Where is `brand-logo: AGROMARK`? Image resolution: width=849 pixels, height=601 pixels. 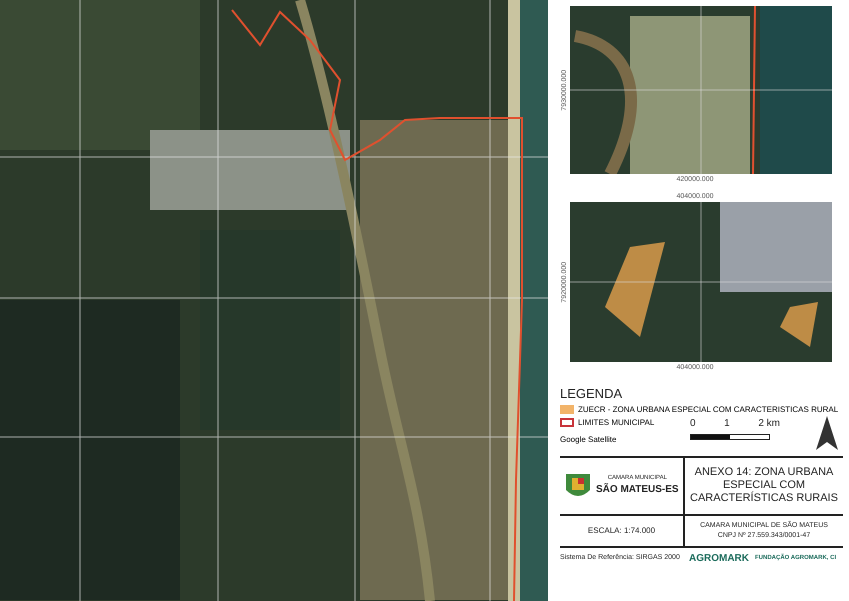
brand-logo: AGROMARK is located at coordinates (719, 559).